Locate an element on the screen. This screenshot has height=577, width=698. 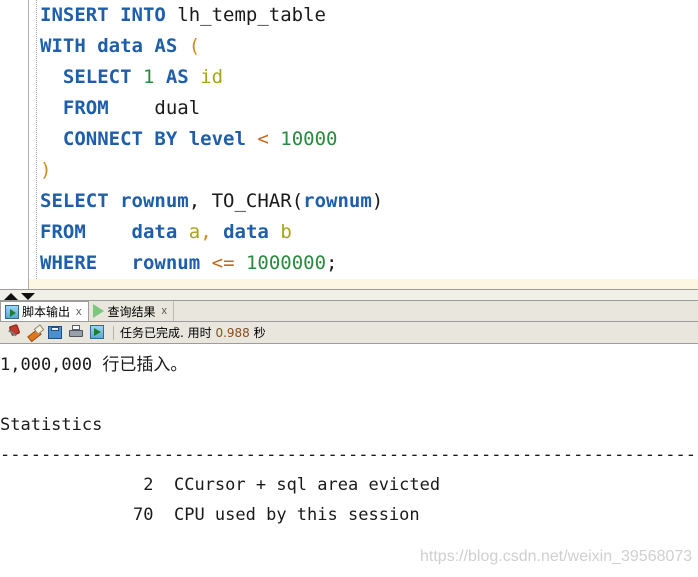
output-line: 1,000,000 行已插入。 is located at coordinates (94, 365).